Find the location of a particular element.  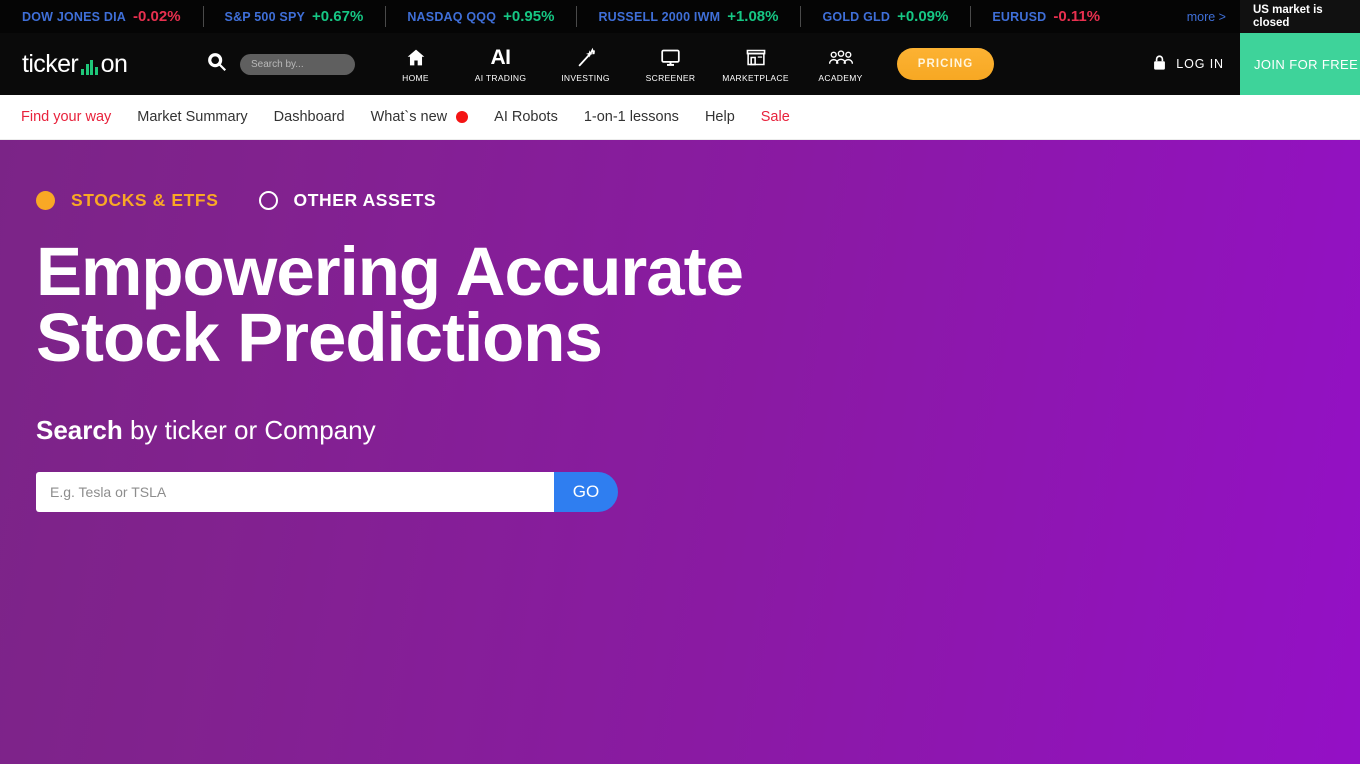

hero-subhead: Search by ticker or Company is located at coordinates (698, 430).